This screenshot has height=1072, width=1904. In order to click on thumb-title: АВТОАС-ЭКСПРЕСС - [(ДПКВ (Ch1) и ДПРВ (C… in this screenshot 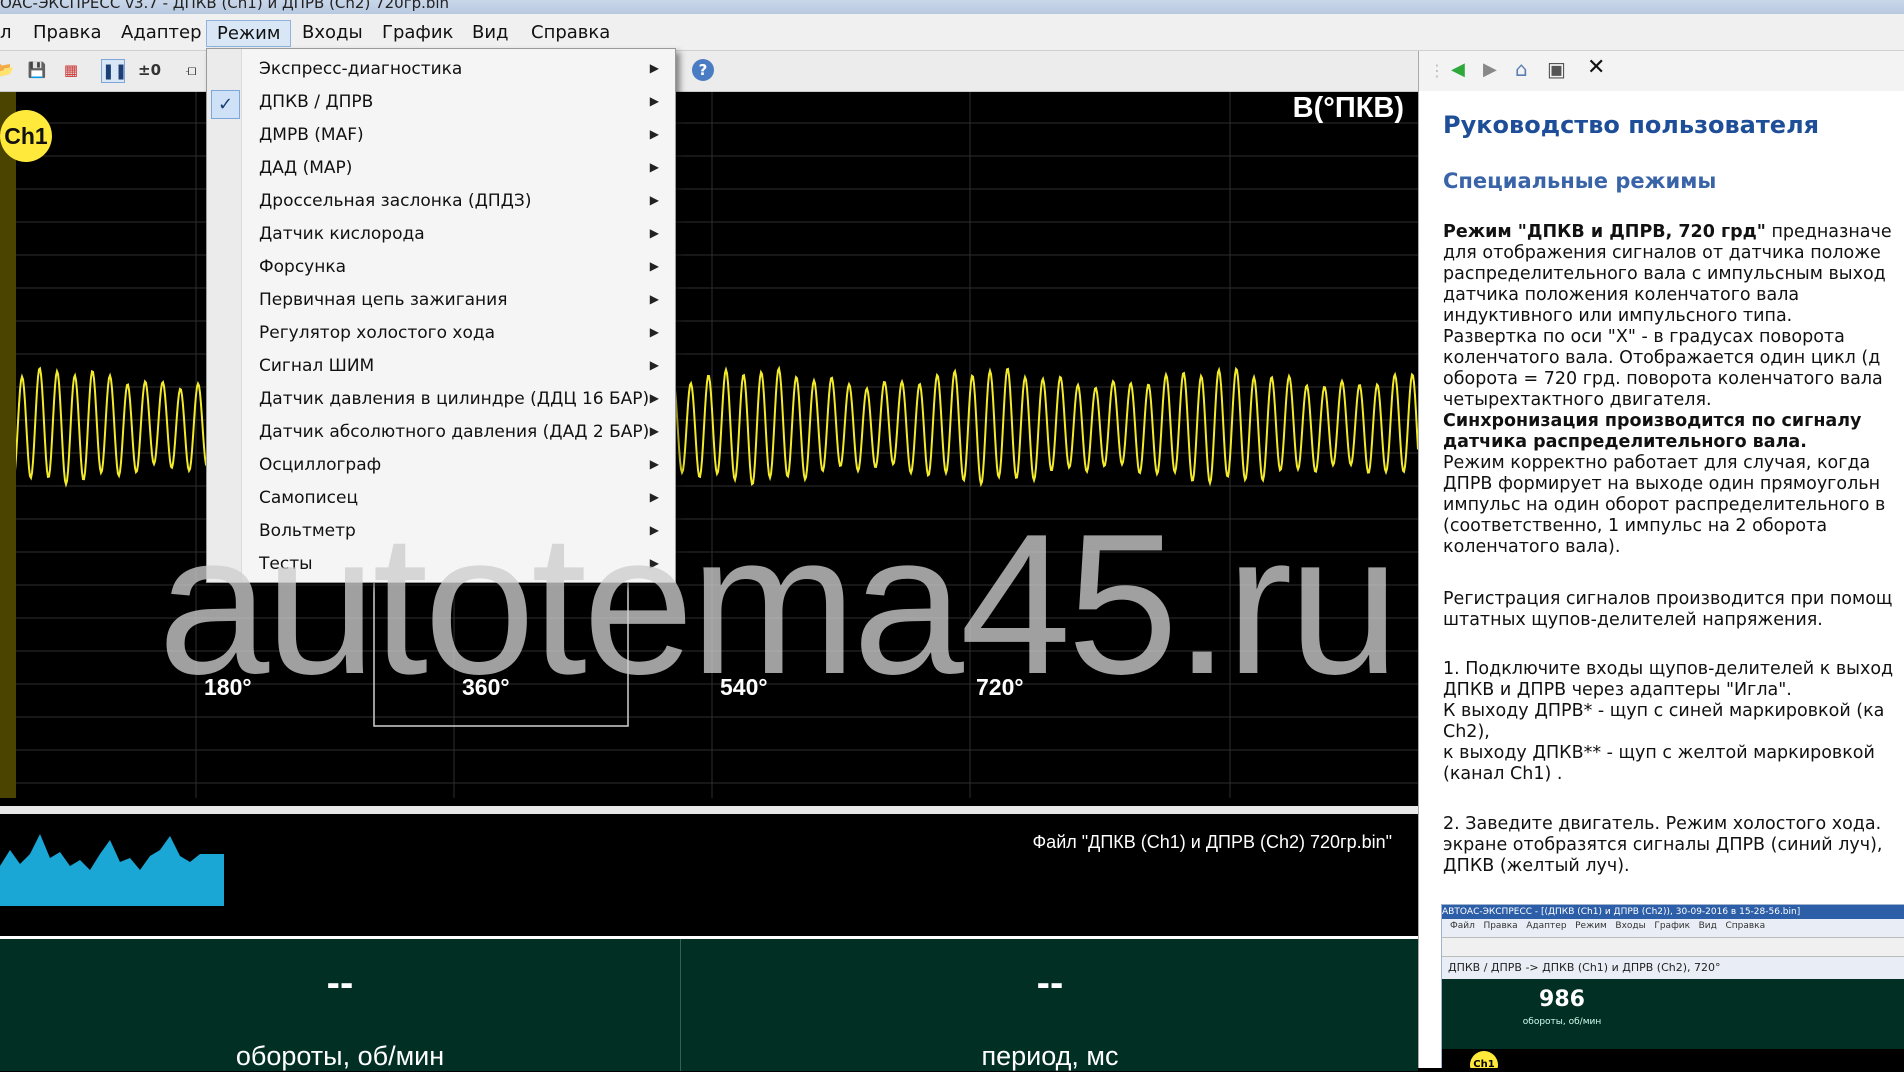, I will do `click(1673, 912)`.